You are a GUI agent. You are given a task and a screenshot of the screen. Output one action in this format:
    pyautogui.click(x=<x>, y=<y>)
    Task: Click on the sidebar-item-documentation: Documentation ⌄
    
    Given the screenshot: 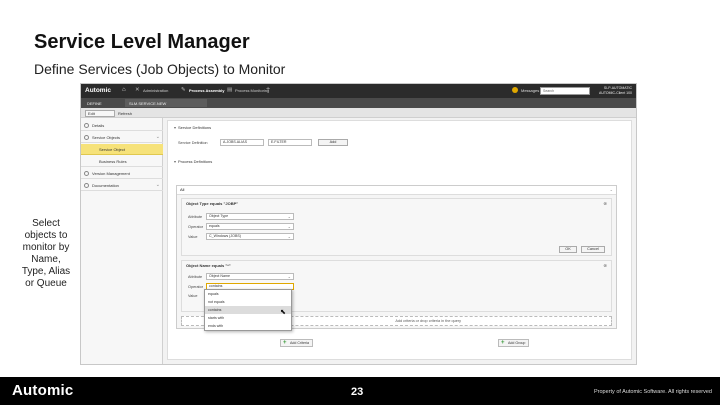 What is the action you would take?
    pyautogui.click(x=122, y=185)
    